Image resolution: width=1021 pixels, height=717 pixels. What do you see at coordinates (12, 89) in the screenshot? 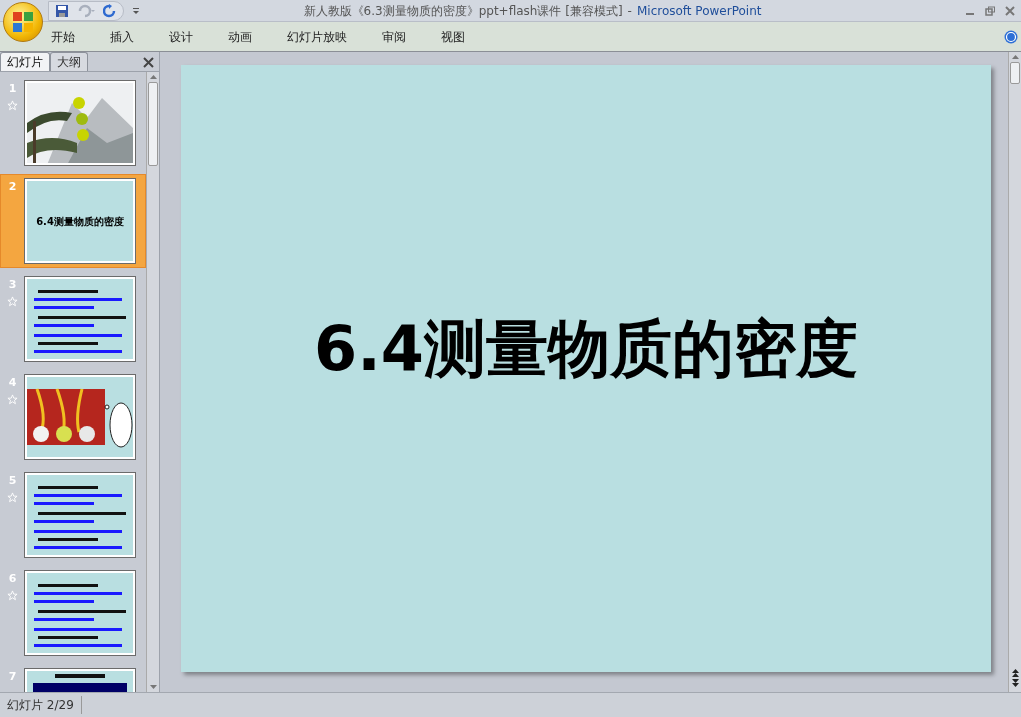
I see `slide-number: 1` at bounding box center [12, 89].